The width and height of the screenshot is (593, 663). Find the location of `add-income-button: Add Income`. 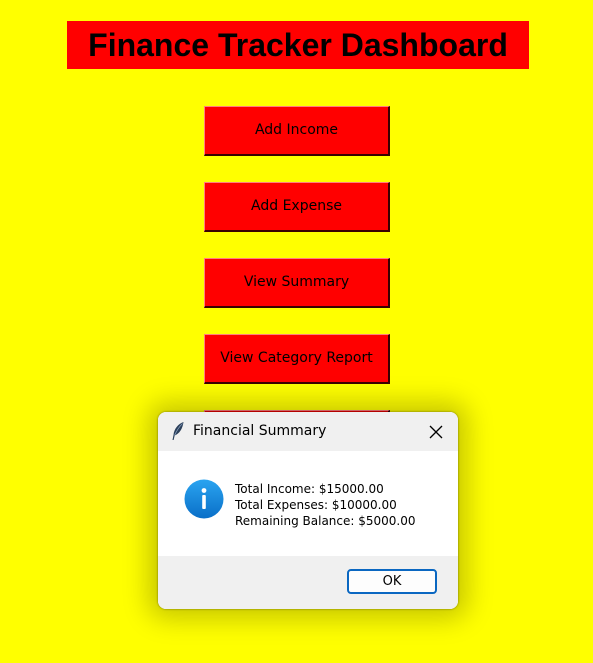

add-income-button: Add Income is located at coordinates (297, 131).